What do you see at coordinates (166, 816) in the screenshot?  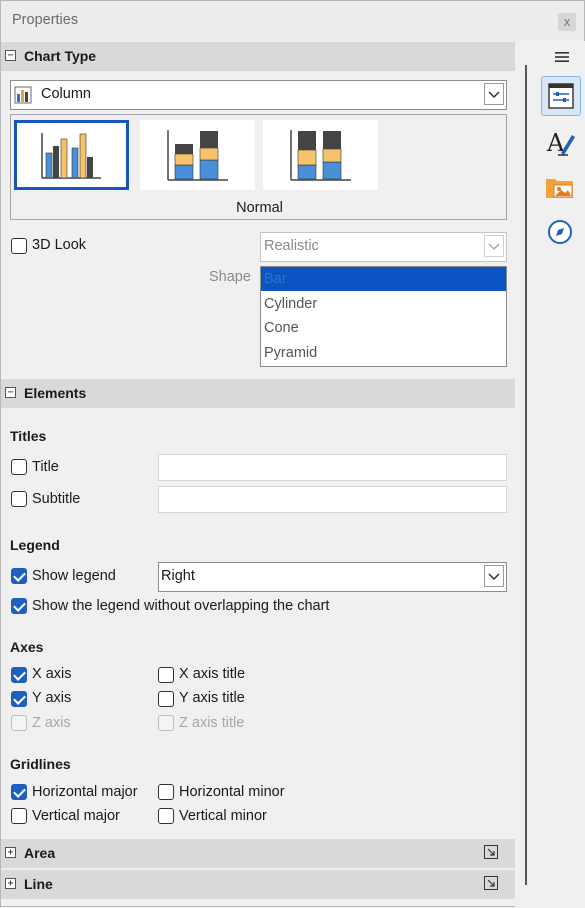 I see `vertical-minor-checkbox` at bounding box center [166, 816].